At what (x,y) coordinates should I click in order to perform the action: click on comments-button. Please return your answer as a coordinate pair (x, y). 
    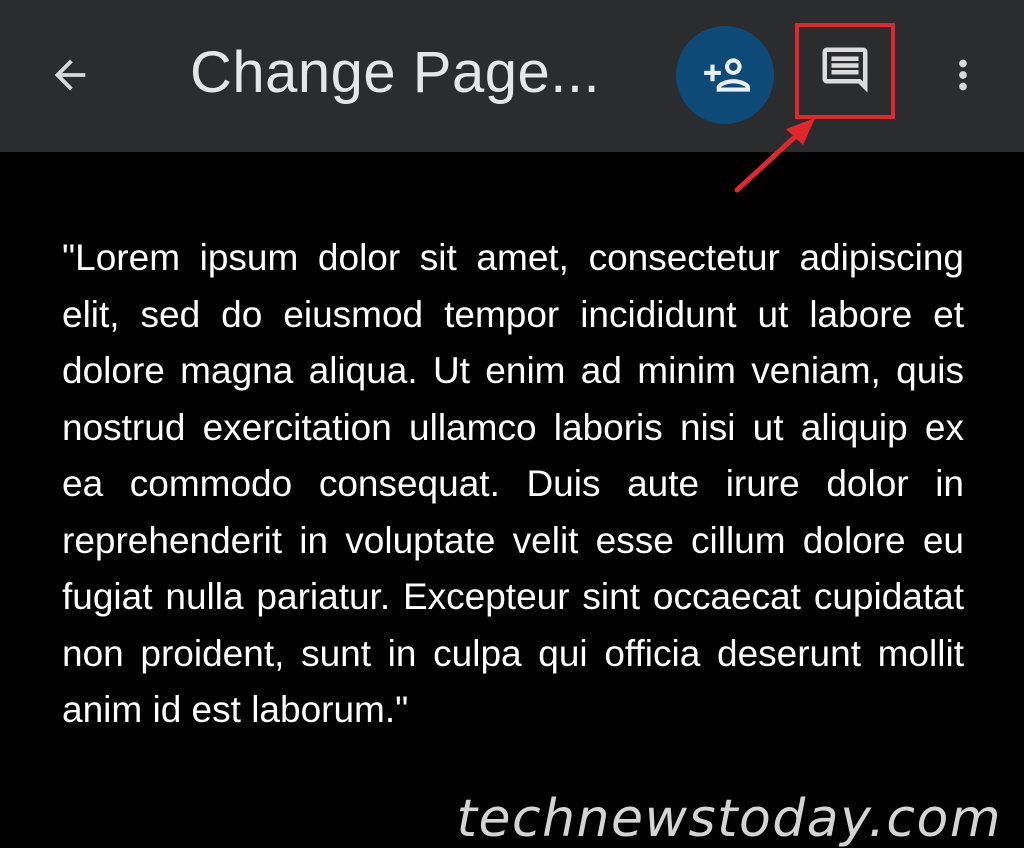
    Looking at the image, I should click on (845, 70).